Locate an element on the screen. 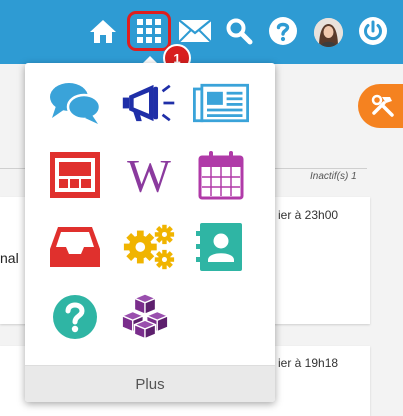  svg-text: W is located at coordinates (149, 175).